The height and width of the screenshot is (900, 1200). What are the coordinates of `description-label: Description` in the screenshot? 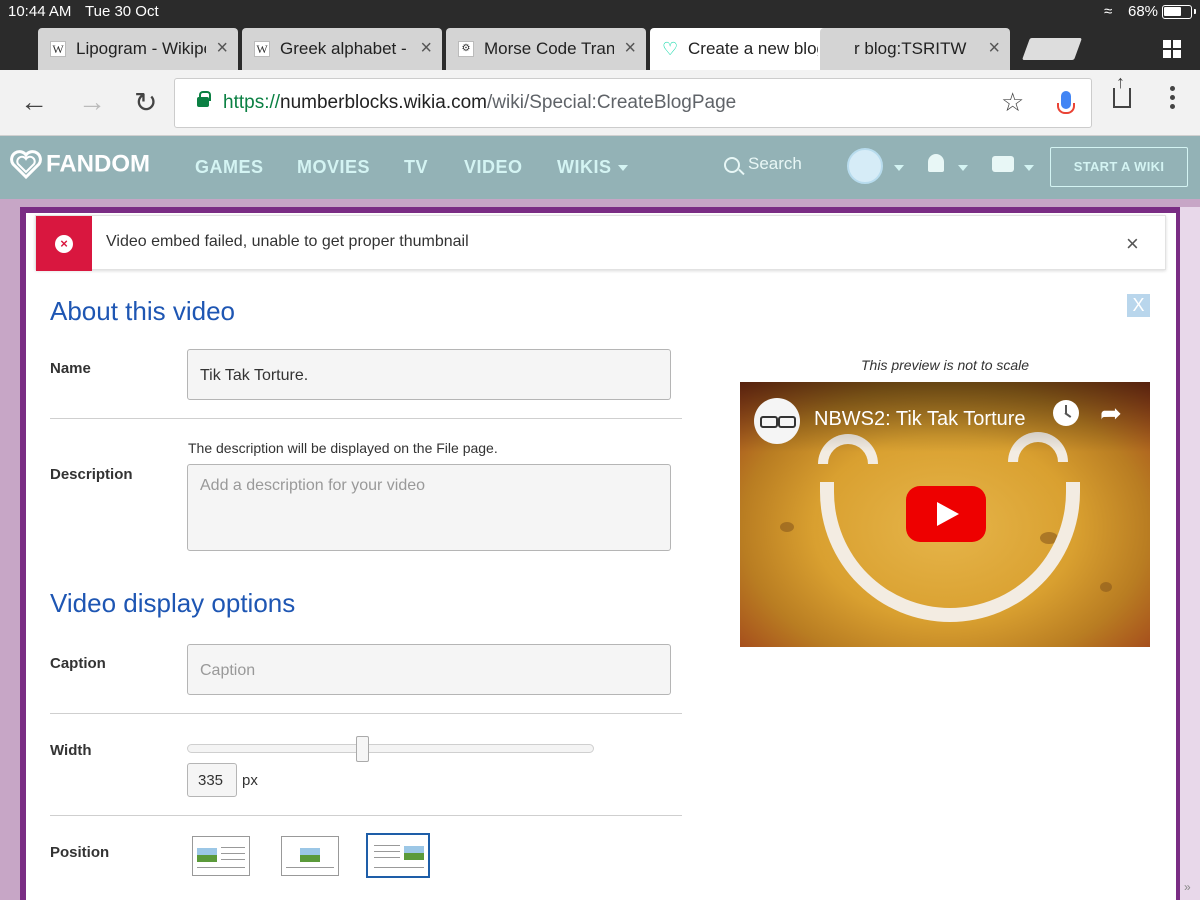 It's located at (91, 474).